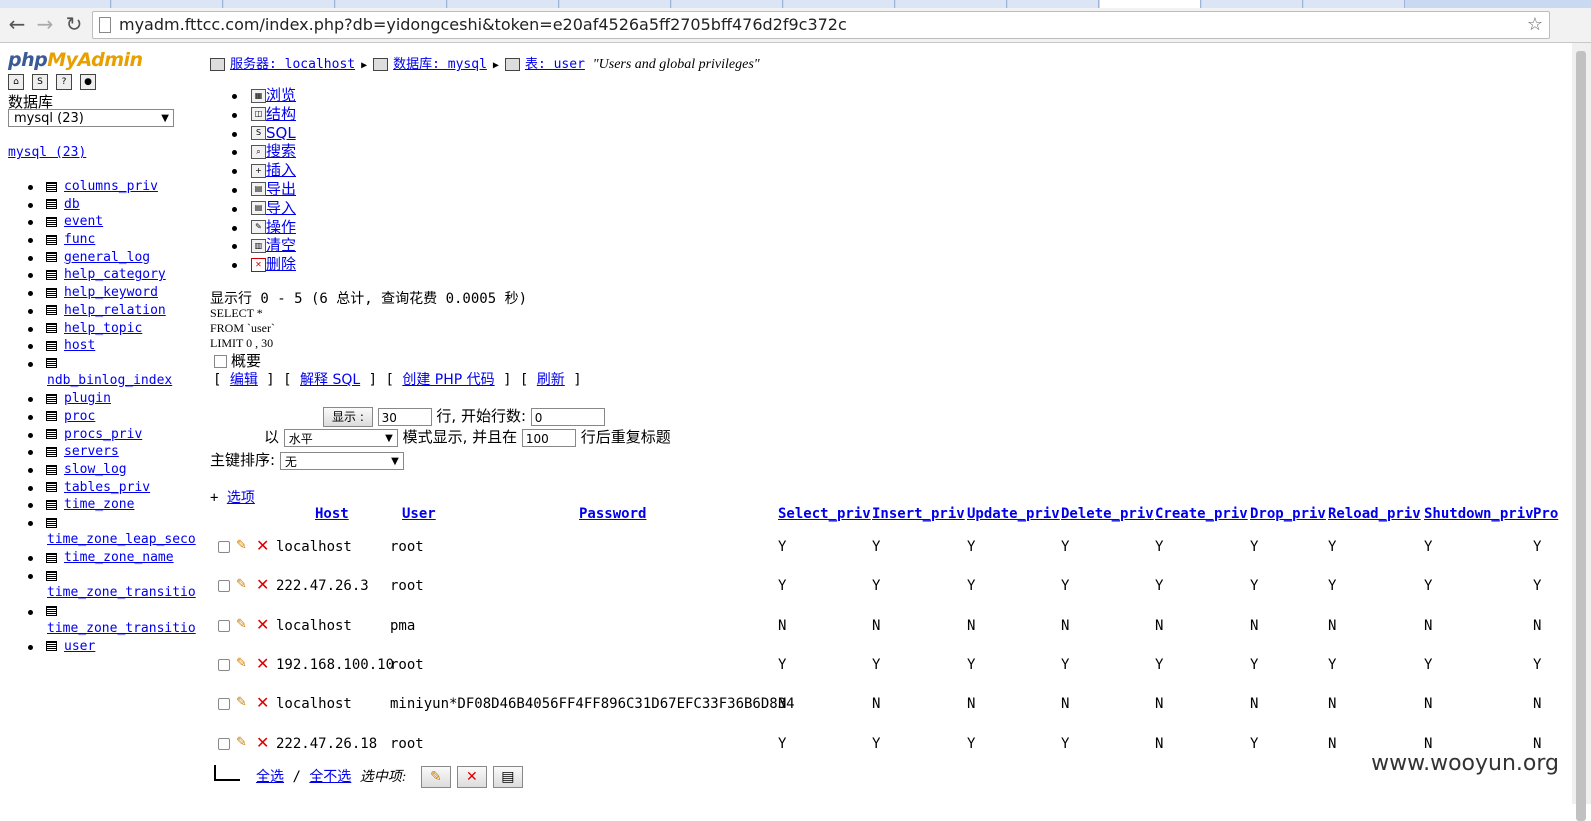 This screenshot has width=1591, height=821. Describe the element at coordinates (1479, 514) in the screenshot. I see `sort-column-link: Shutdown_priv` at that location.